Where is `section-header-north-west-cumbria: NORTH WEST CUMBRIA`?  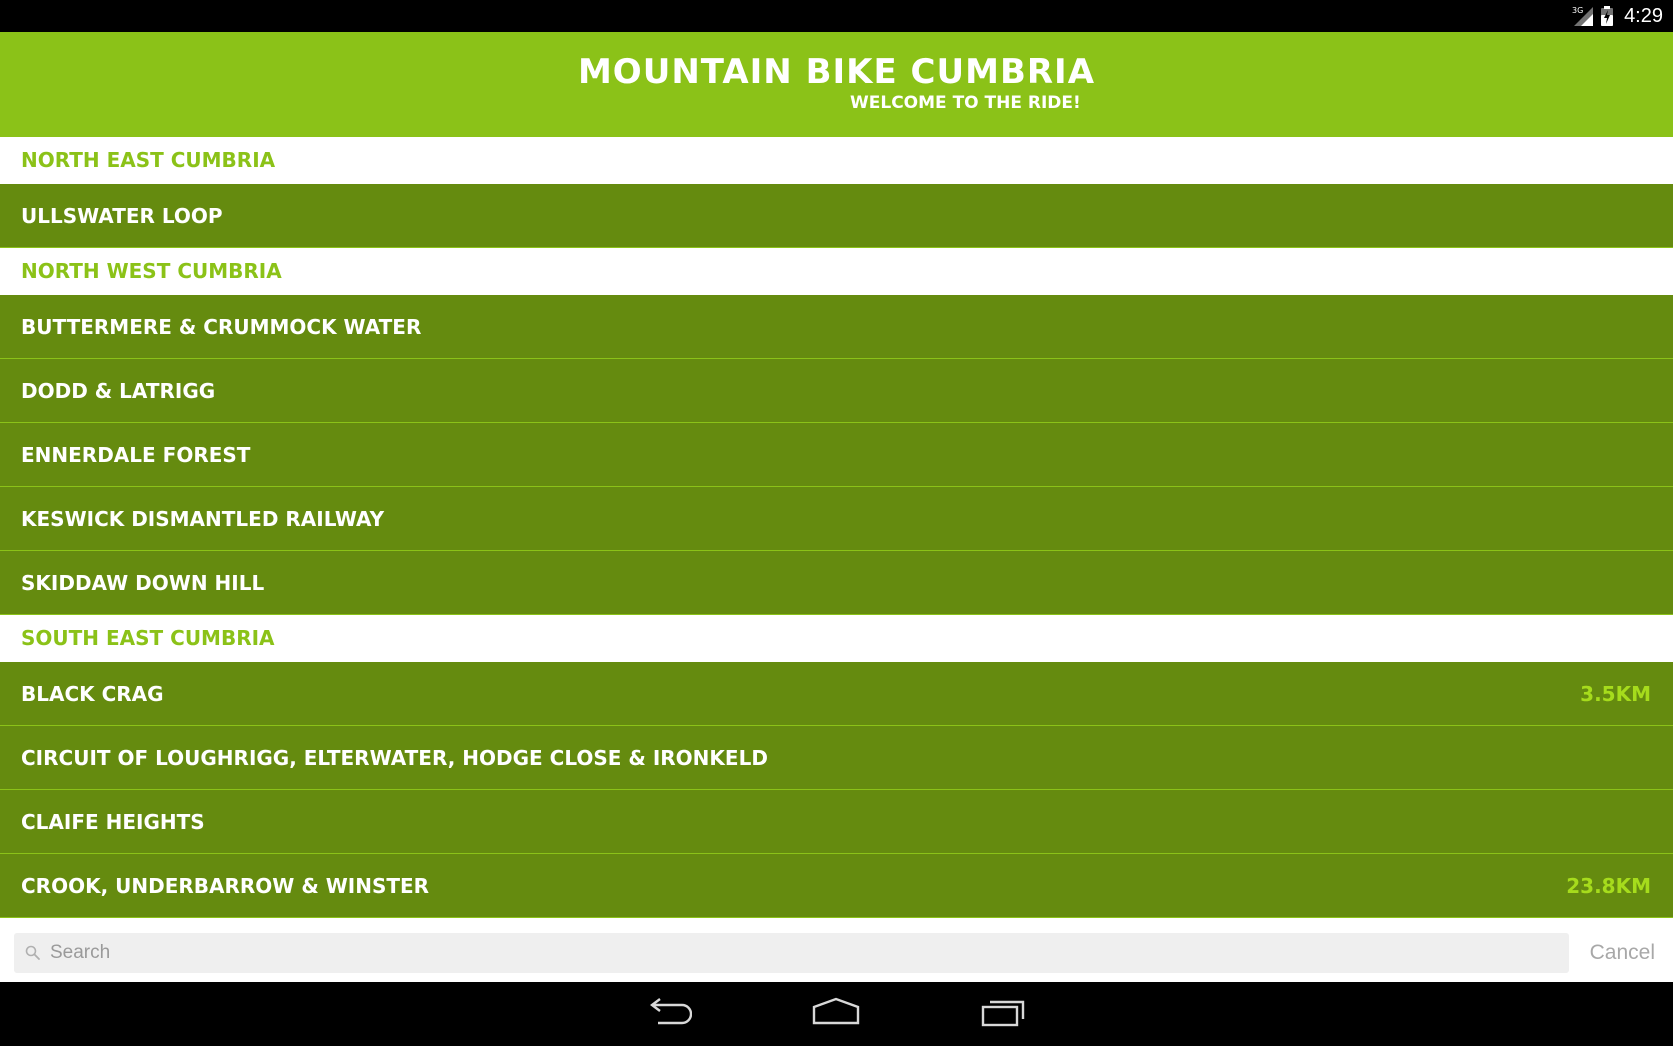 section-header-north-west-cumbria: NORTH WEST CUMBRIA is located at coordinates (836, 271).